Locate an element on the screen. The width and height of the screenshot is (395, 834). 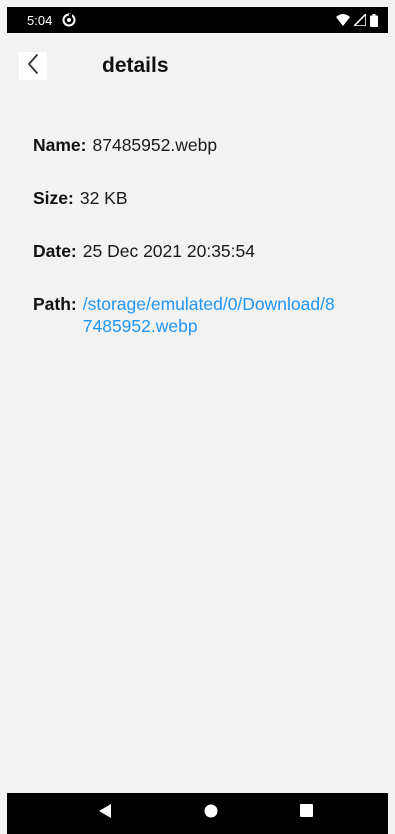
chevron-left-icon is located at coordinates (33, 66).